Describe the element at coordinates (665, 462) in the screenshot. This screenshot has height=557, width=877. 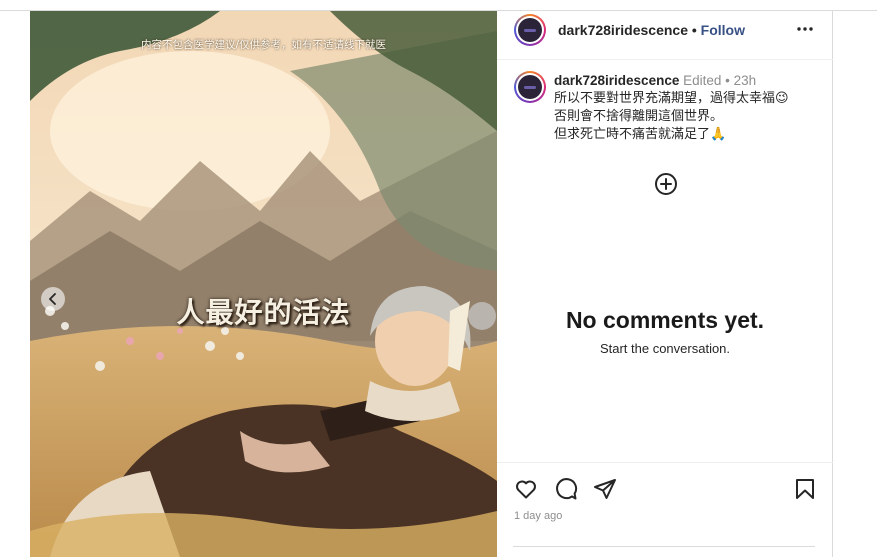
I see `actions-divider` at that location.